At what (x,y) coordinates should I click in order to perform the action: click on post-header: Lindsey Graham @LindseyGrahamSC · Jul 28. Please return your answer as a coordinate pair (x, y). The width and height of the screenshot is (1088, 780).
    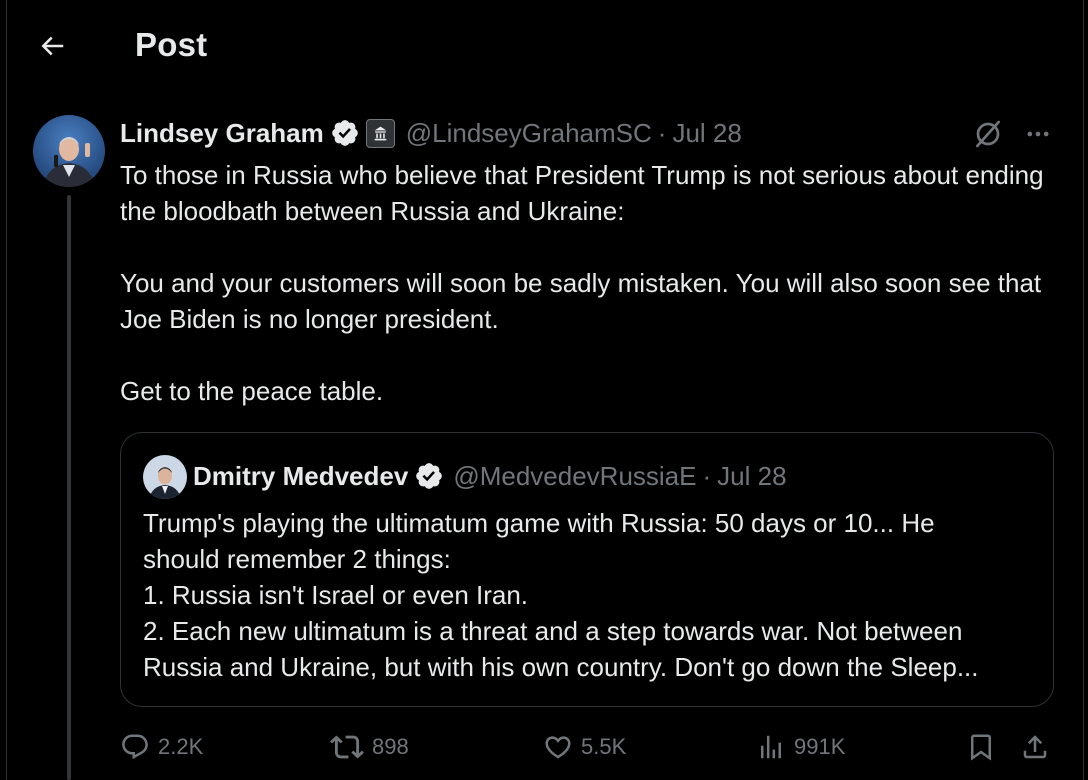
    Looking at the image, I should click on (431, 133).